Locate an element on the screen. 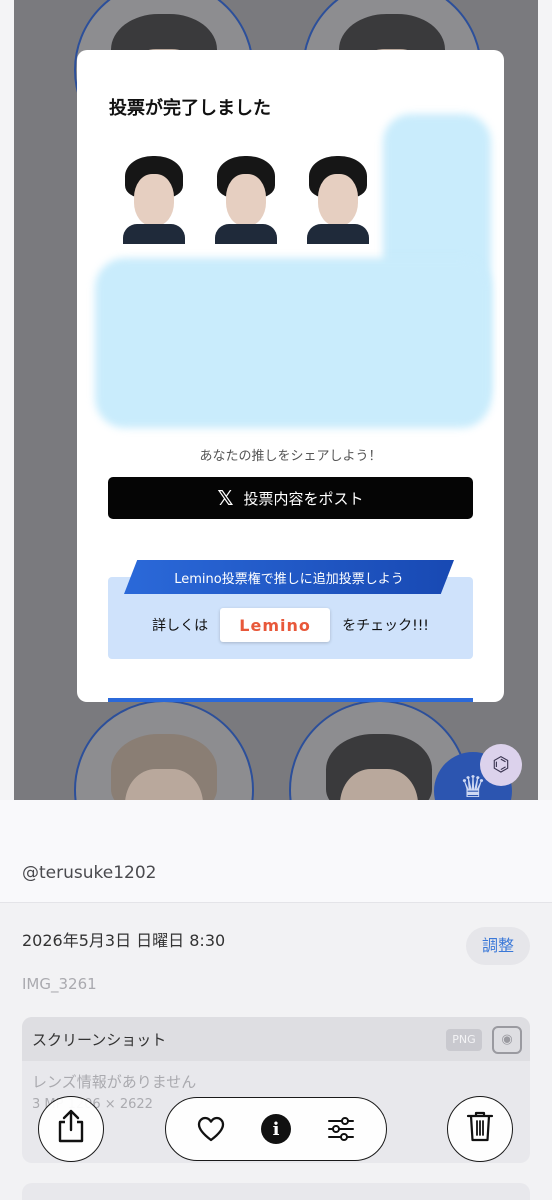  lemino-suffix: をチェック!!! is located at coordinates (385, 626).